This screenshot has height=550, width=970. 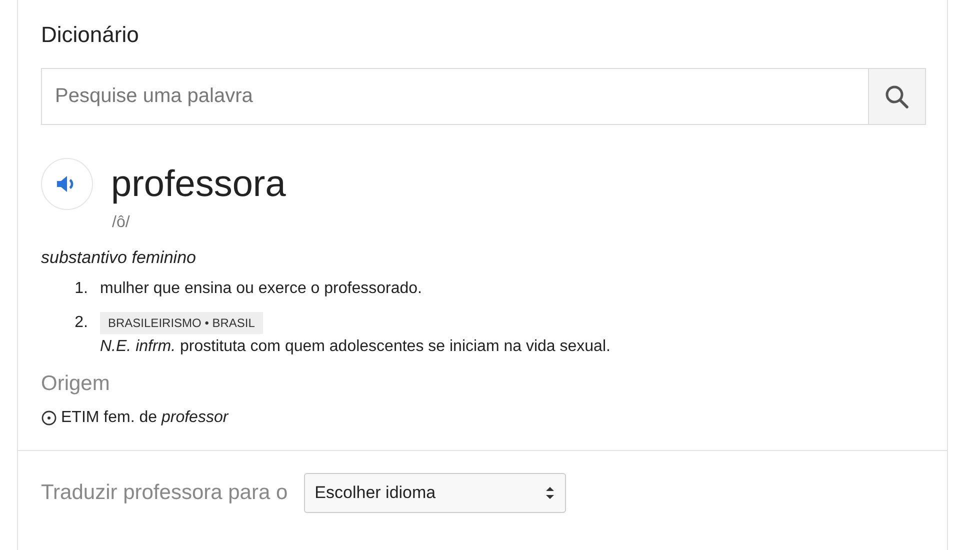 What do you see at coordinates (435, 493) in the screenshot?
I see `language-select: Escolher idioma` at bounding box center [435, 493].